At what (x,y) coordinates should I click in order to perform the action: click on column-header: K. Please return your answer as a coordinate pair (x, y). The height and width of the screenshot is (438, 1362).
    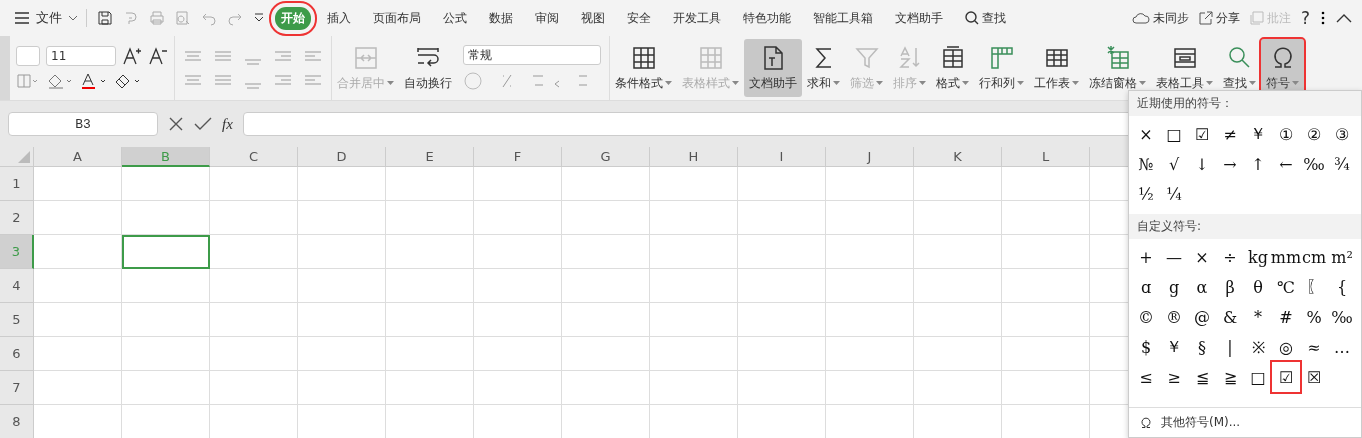
    Looking at the image, I should click on (958, 157).